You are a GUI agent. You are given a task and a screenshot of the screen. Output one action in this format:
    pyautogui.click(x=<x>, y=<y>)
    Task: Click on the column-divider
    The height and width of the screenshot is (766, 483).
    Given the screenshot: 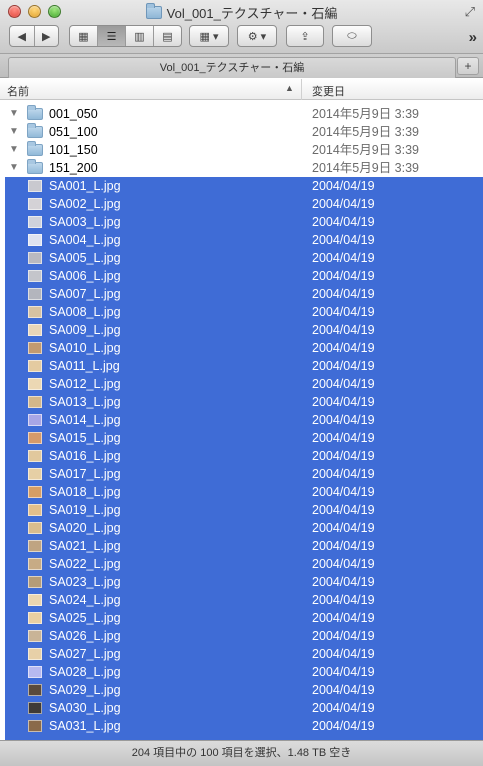 What is the action you would take?
    pyautogui.click(x=301, y=89)
    